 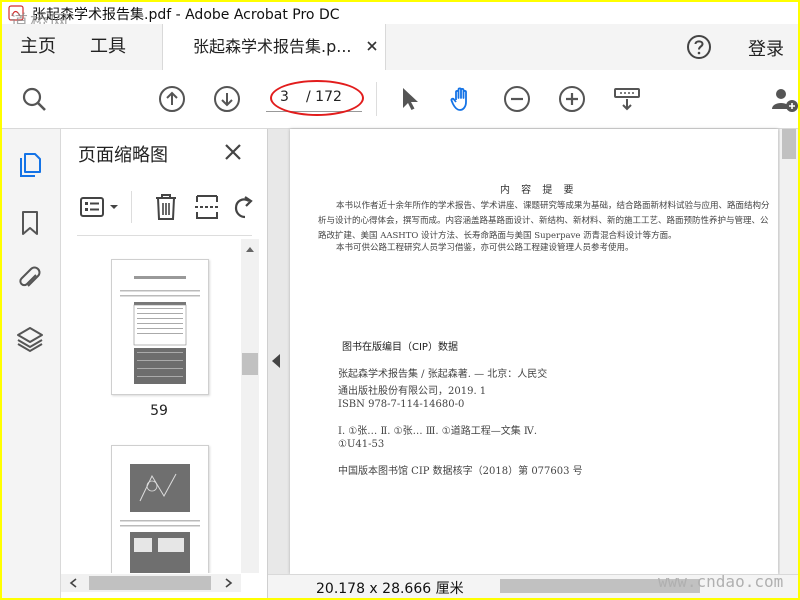 What do you see at coordinates (172, 99) in the screenshot?
I see `previous-page-icon` at bounding box center [172, 99].